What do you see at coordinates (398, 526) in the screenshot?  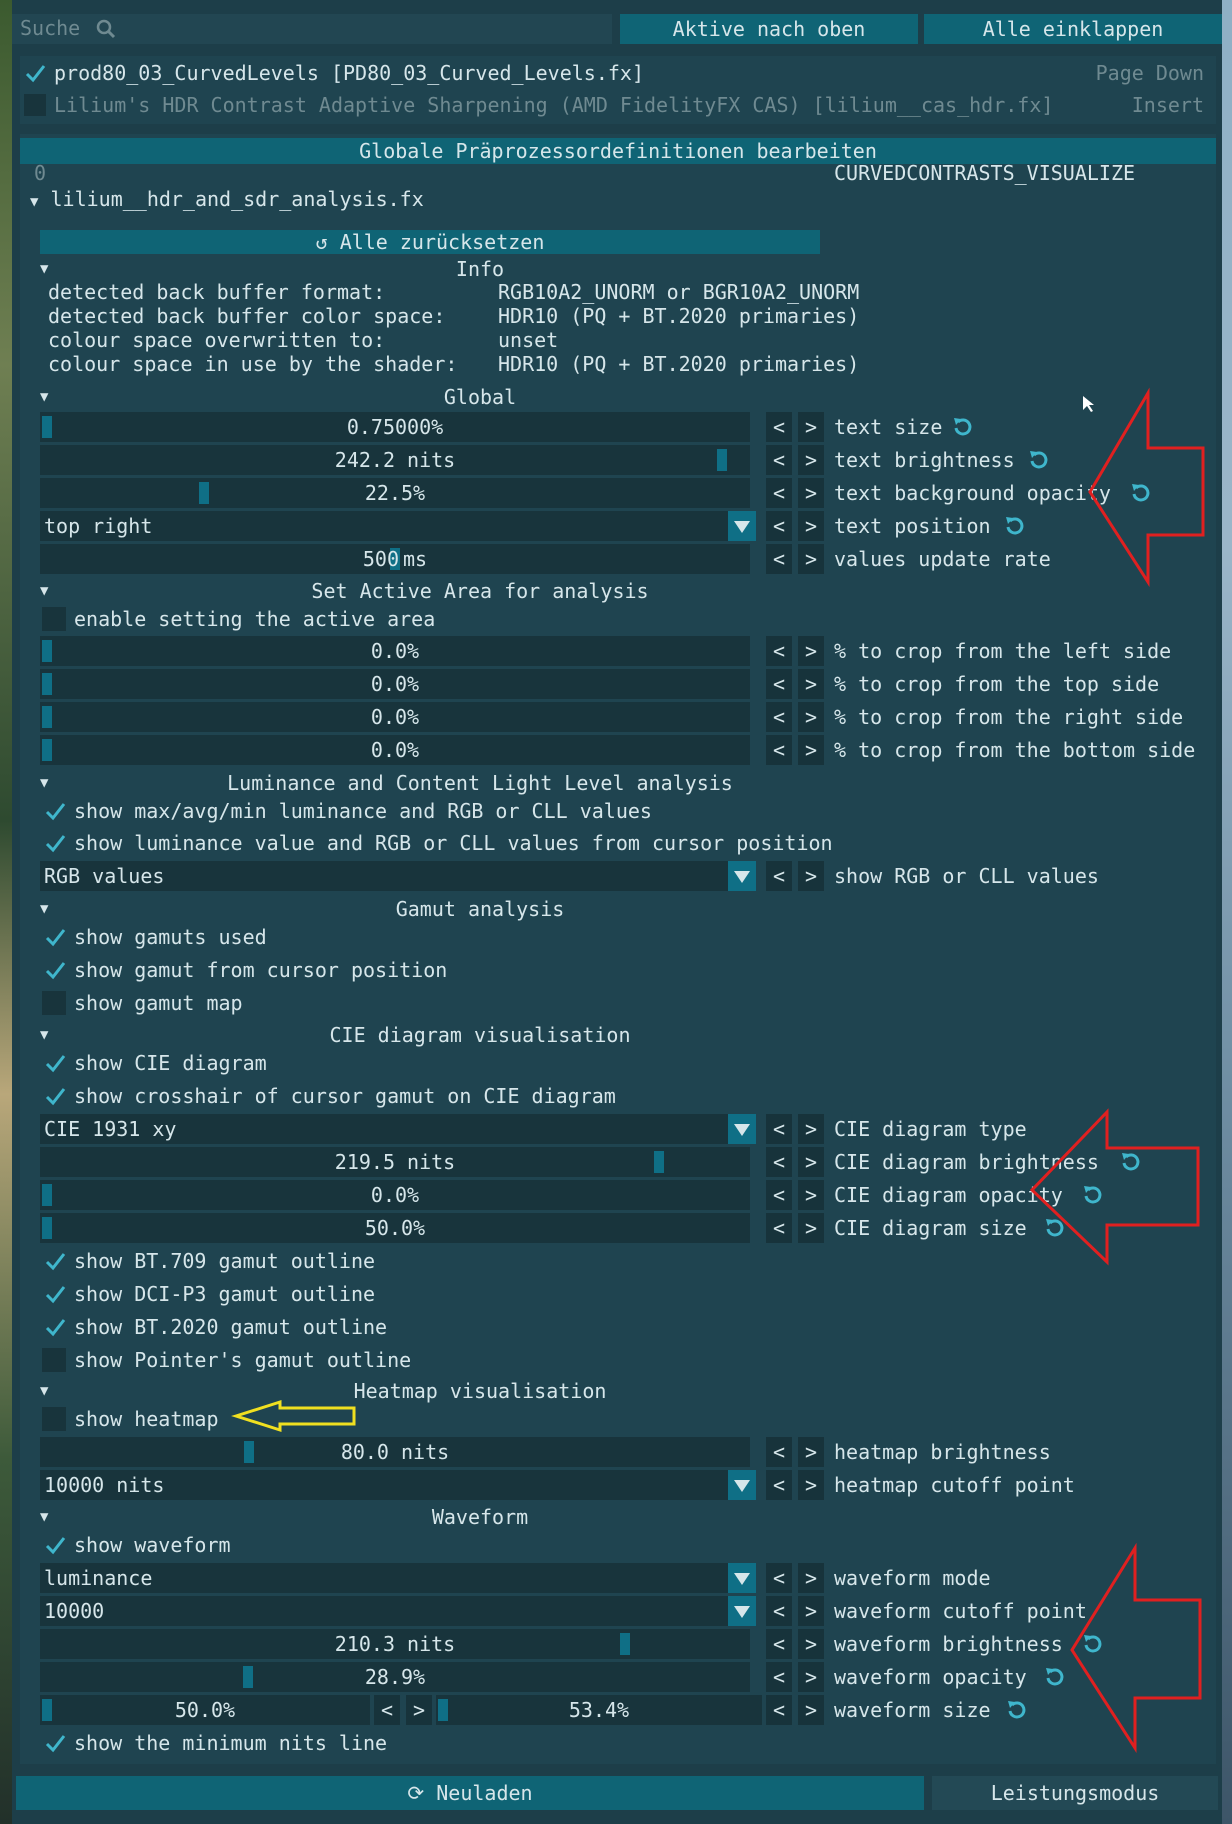 I see `dropdown: top right` at bounding box center [398, 526].